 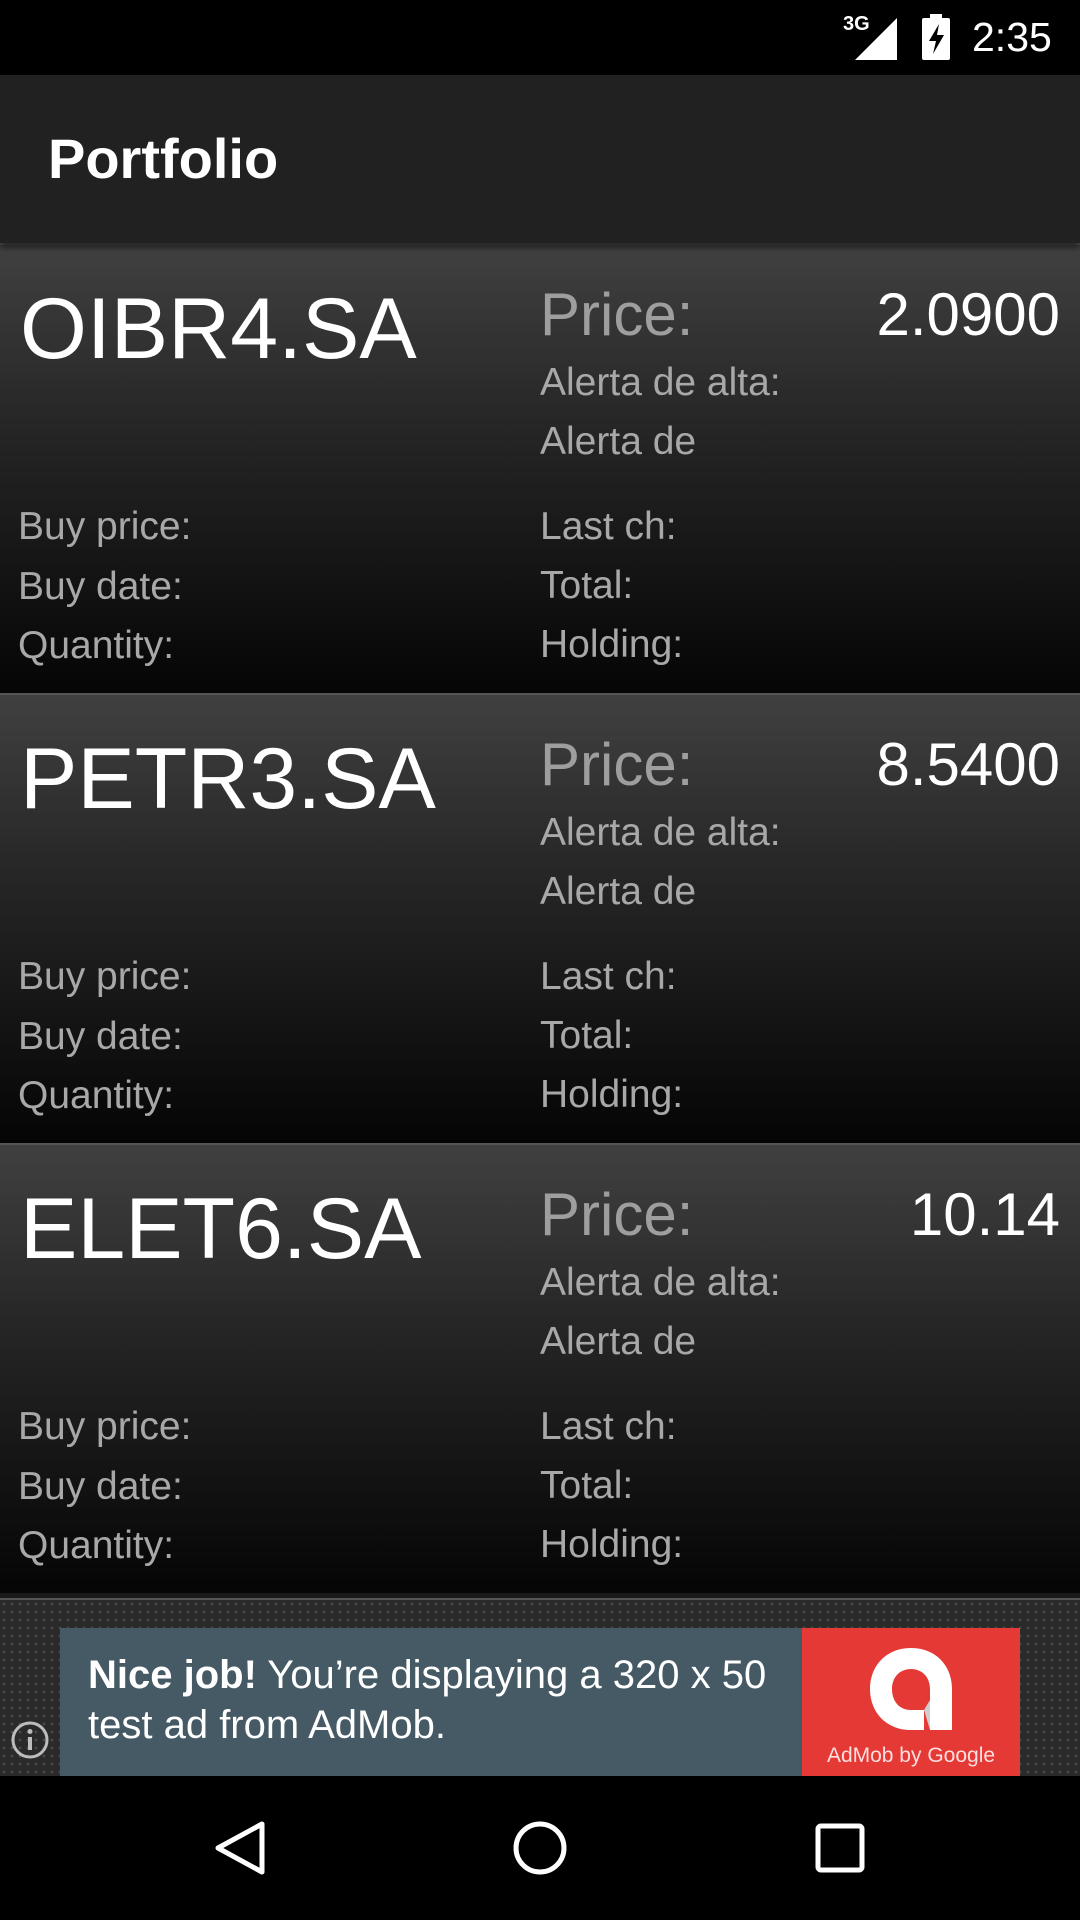 What do you see at coordinates (871, 37) in the screenshot?
I see `signal-icon: 3G` at bounding box center [871, 37].